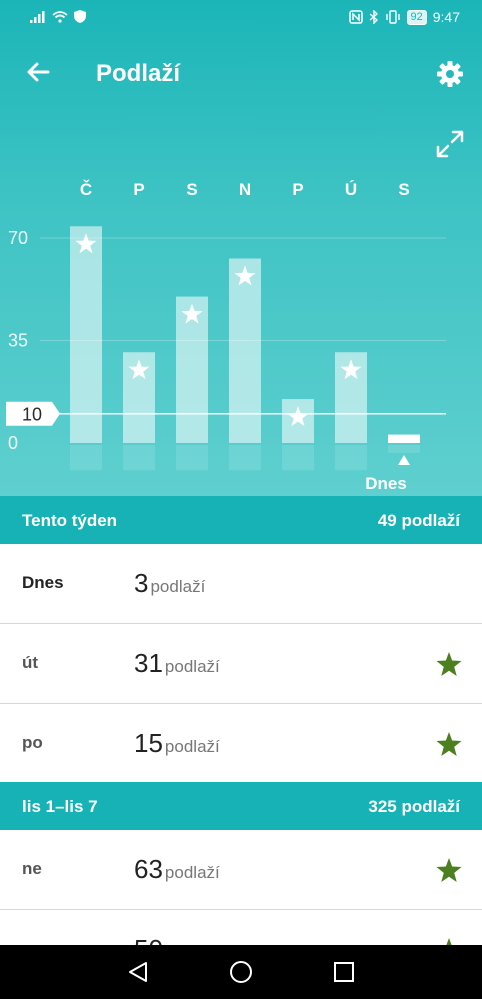 The height and width of the screenshot is (999, 482). Describe the element at coordinates (170, 583) in the screenshot. I see `list-item-value: 3 podlaží` at that location.